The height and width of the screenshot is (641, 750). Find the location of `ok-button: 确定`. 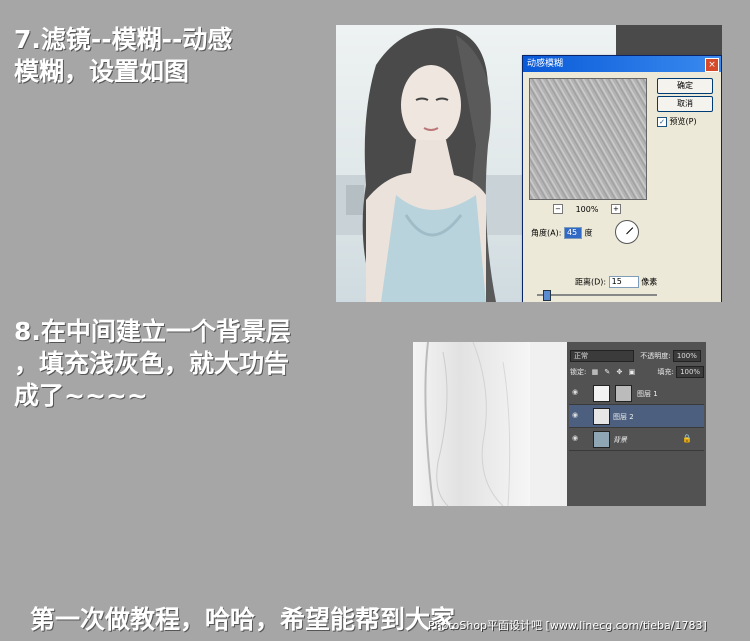

ok-button: 确定 is located at coordinates (685, 86).